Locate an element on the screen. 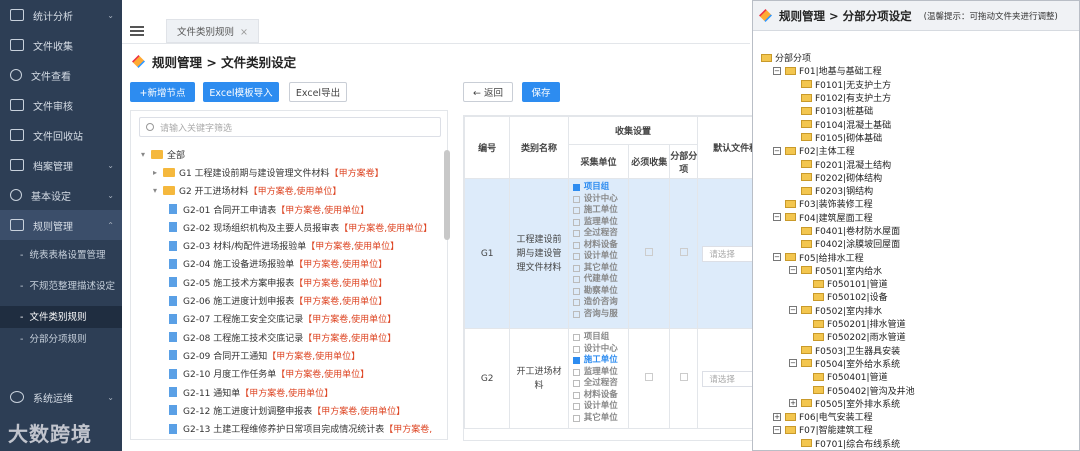  sidebar-item-0: 统计分析 ⌄ is located at coordinates (61, 15).